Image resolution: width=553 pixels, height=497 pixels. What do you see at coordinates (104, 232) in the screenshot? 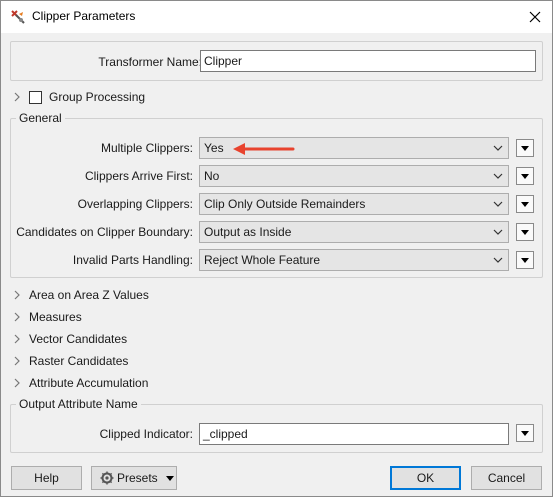
I see `candidates-boundary-label: Candidates on Clipper Boundary:` at bounding box center [104, 232].